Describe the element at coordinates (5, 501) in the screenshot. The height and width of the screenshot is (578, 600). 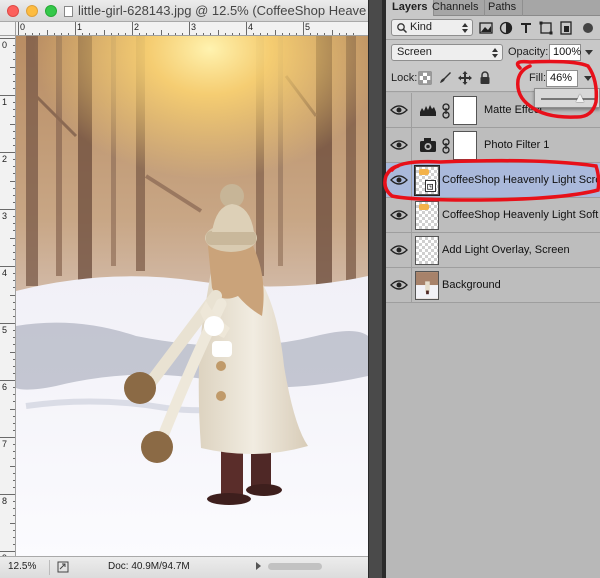
I see `ruler-number: 8` at that location.